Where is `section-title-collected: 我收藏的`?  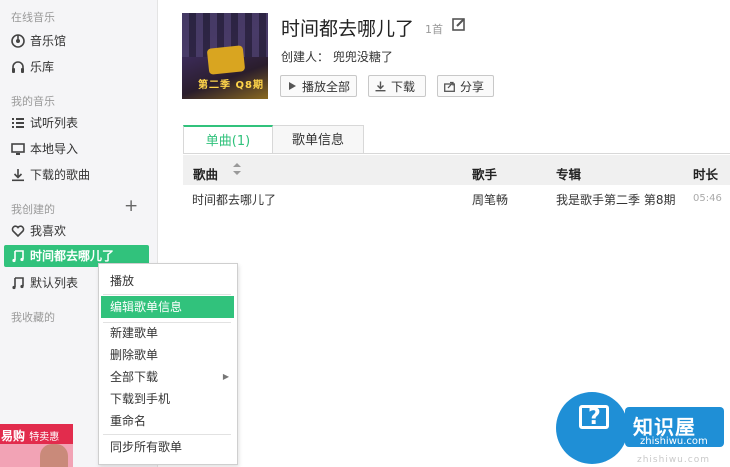 section-title-collected: 我收藏的 is located at coordinates (33, 317).